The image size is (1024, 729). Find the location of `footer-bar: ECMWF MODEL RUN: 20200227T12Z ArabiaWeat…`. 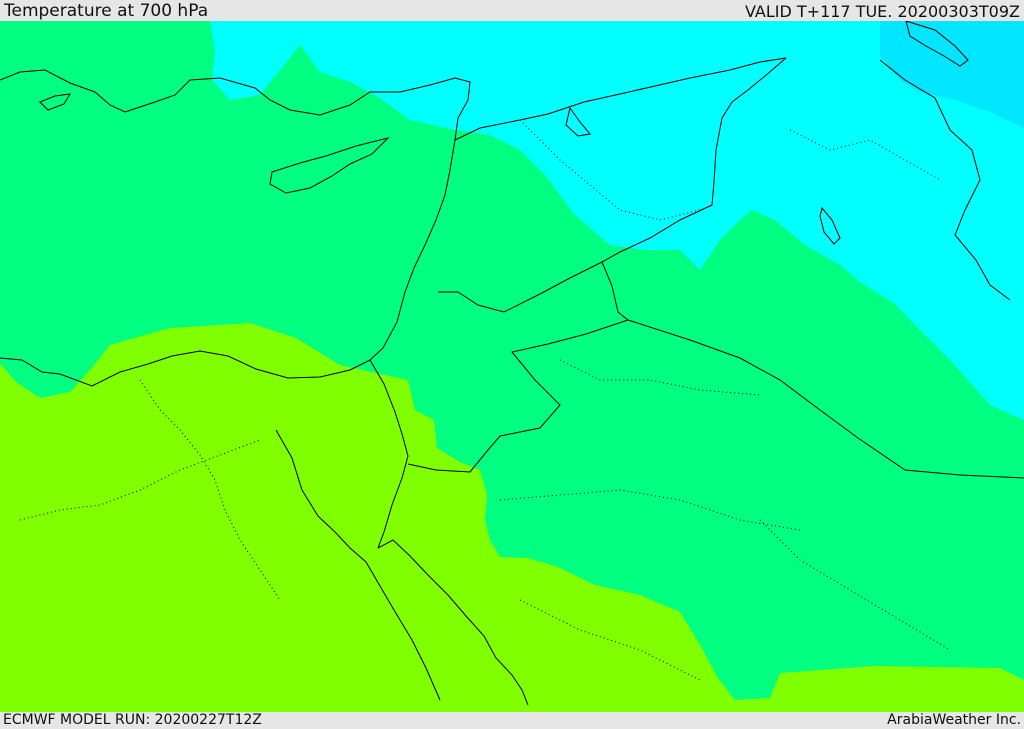

footer-bar: ECMWF MODEL RUN: 20200227T12Z ArabiaWeat… is located at coordinates (512, 720).